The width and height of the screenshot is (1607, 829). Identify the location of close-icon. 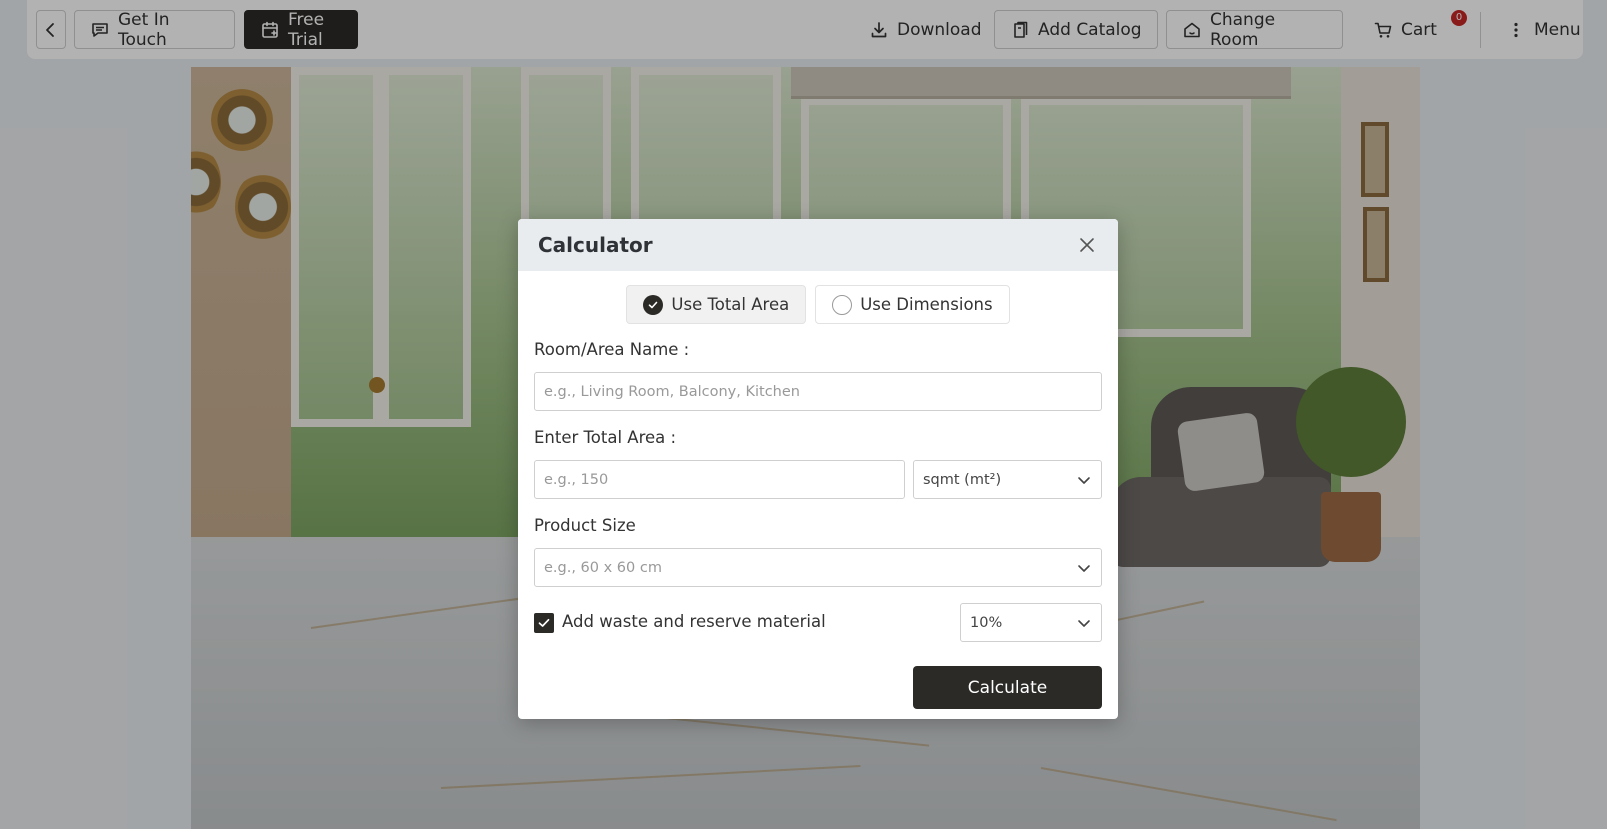
(1087, 245).